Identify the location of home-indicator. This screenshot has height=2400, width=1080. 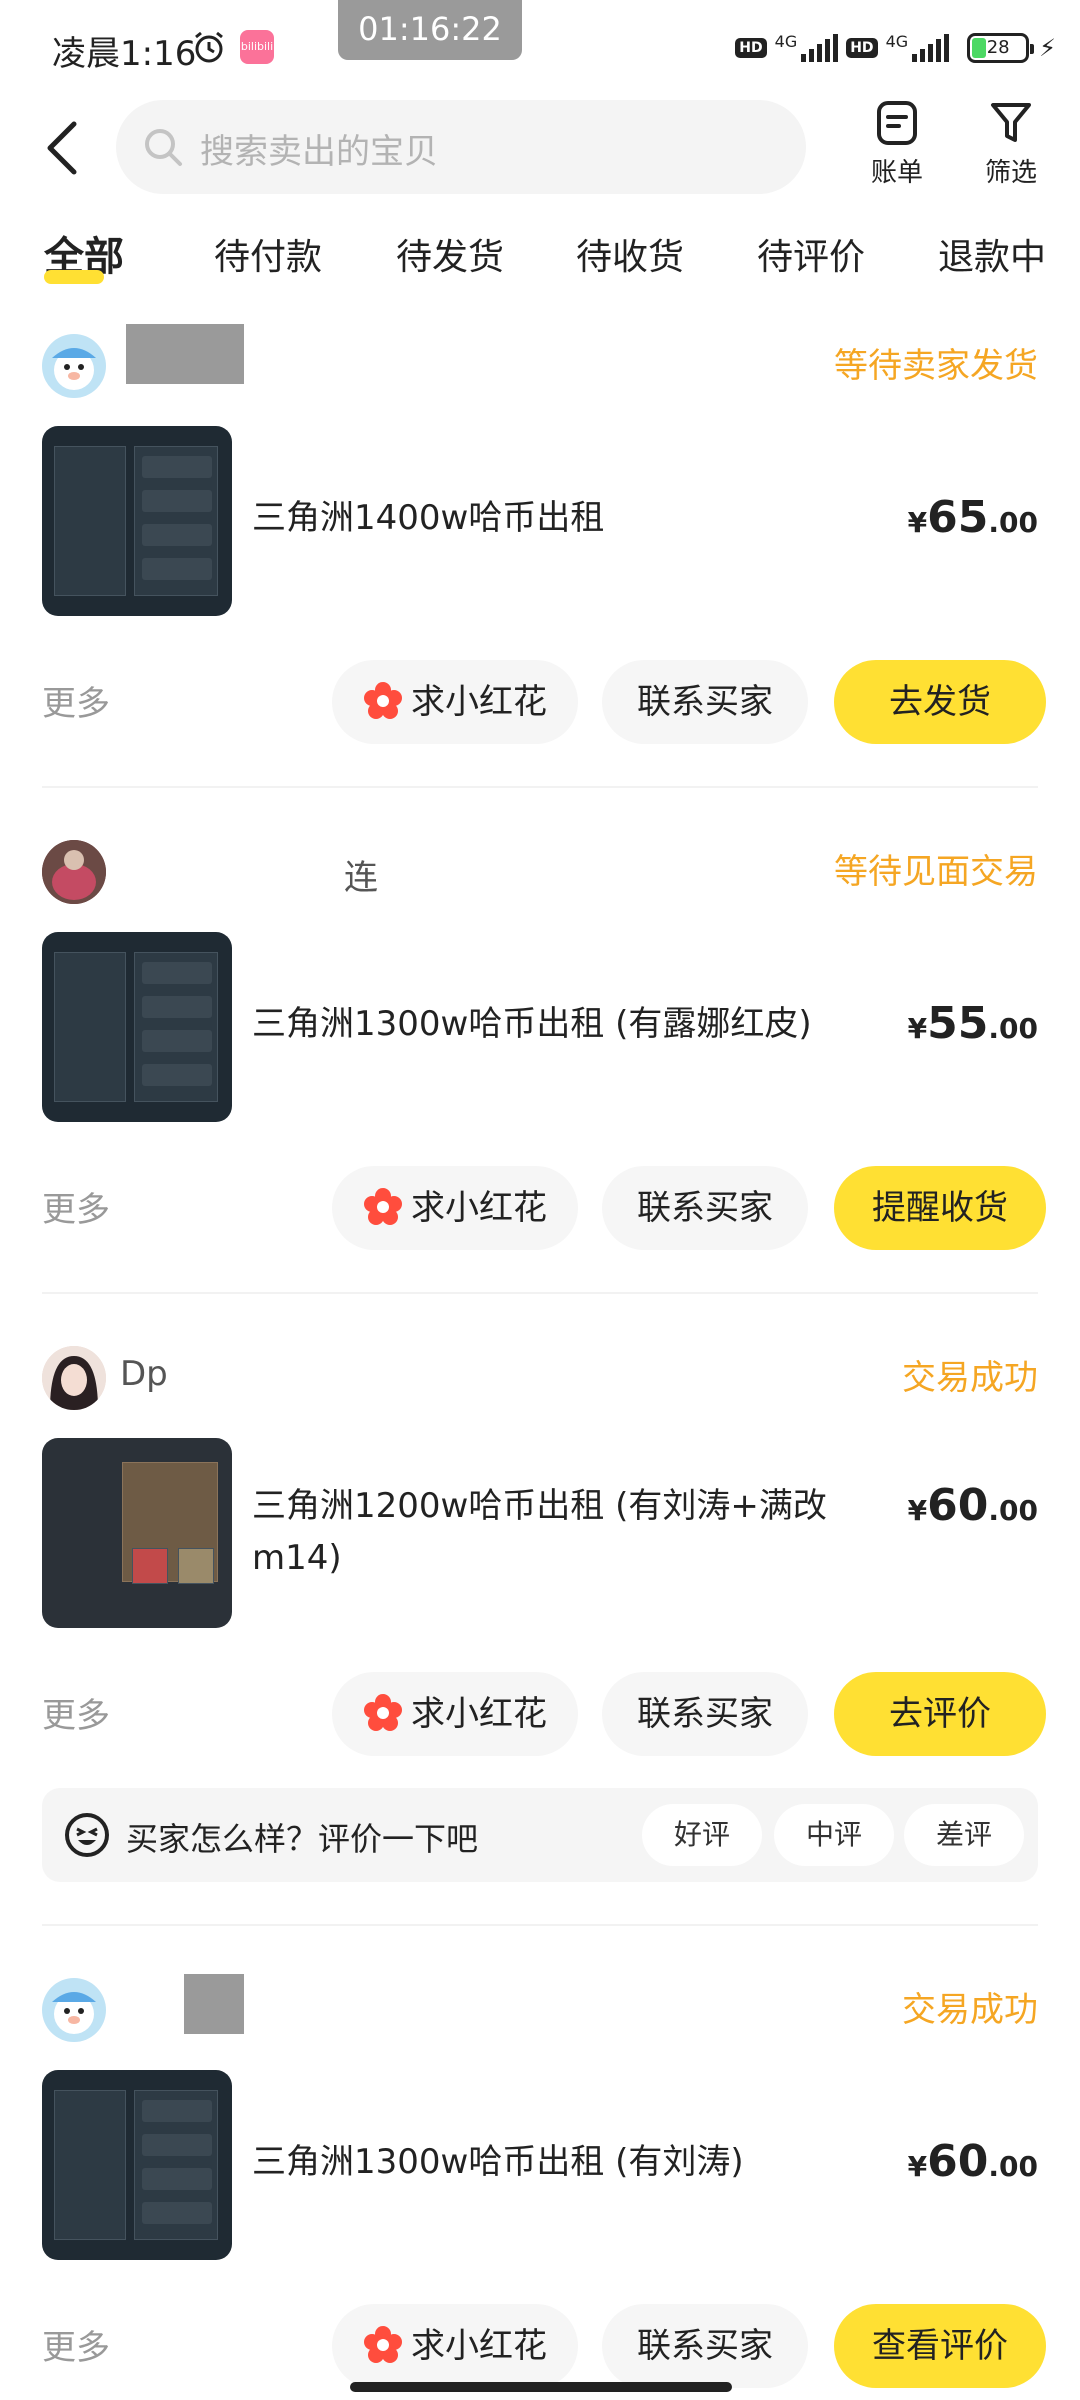
(541, 2387).